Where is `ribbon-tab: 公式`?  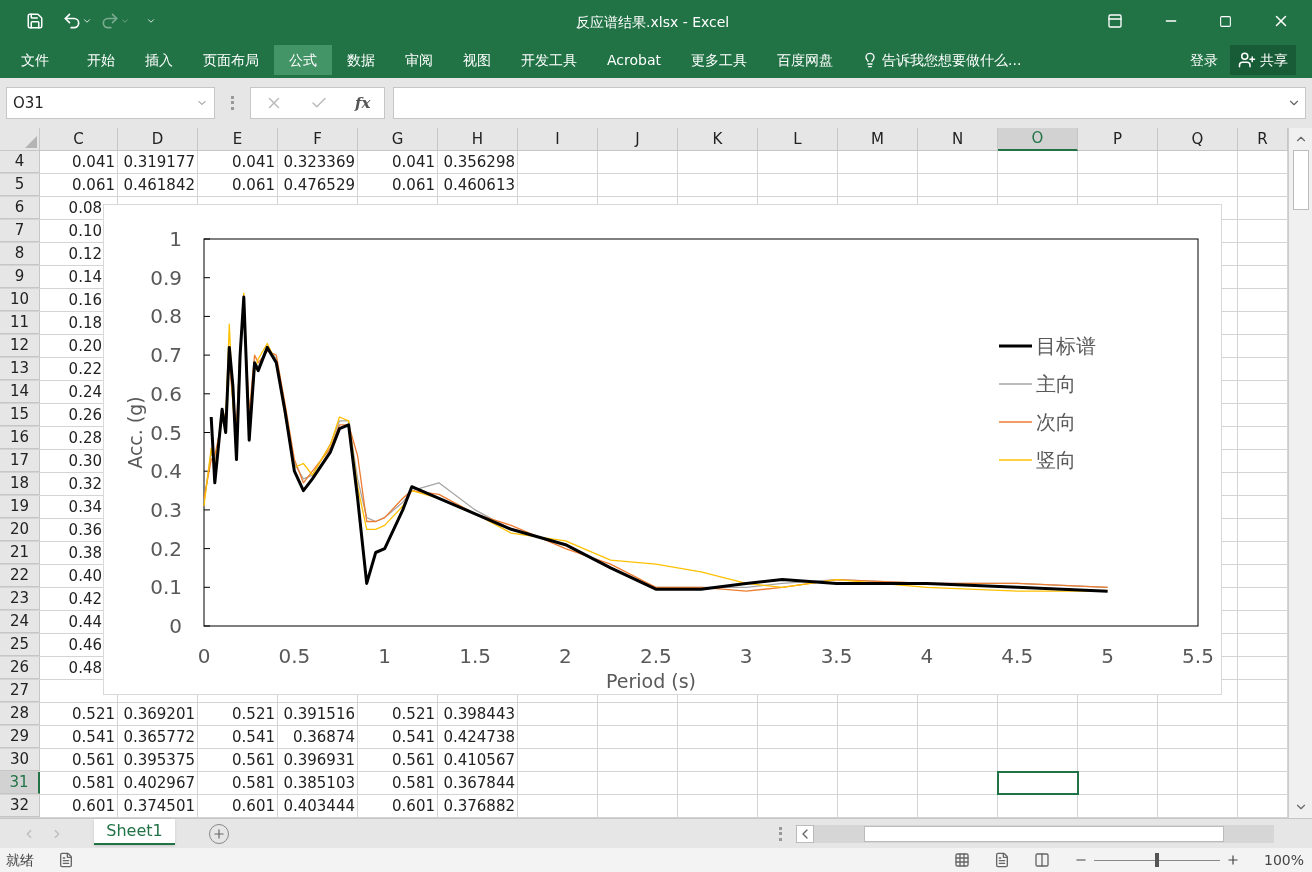 ribbon-tab: 公式 is located at coordinates (303, 60).